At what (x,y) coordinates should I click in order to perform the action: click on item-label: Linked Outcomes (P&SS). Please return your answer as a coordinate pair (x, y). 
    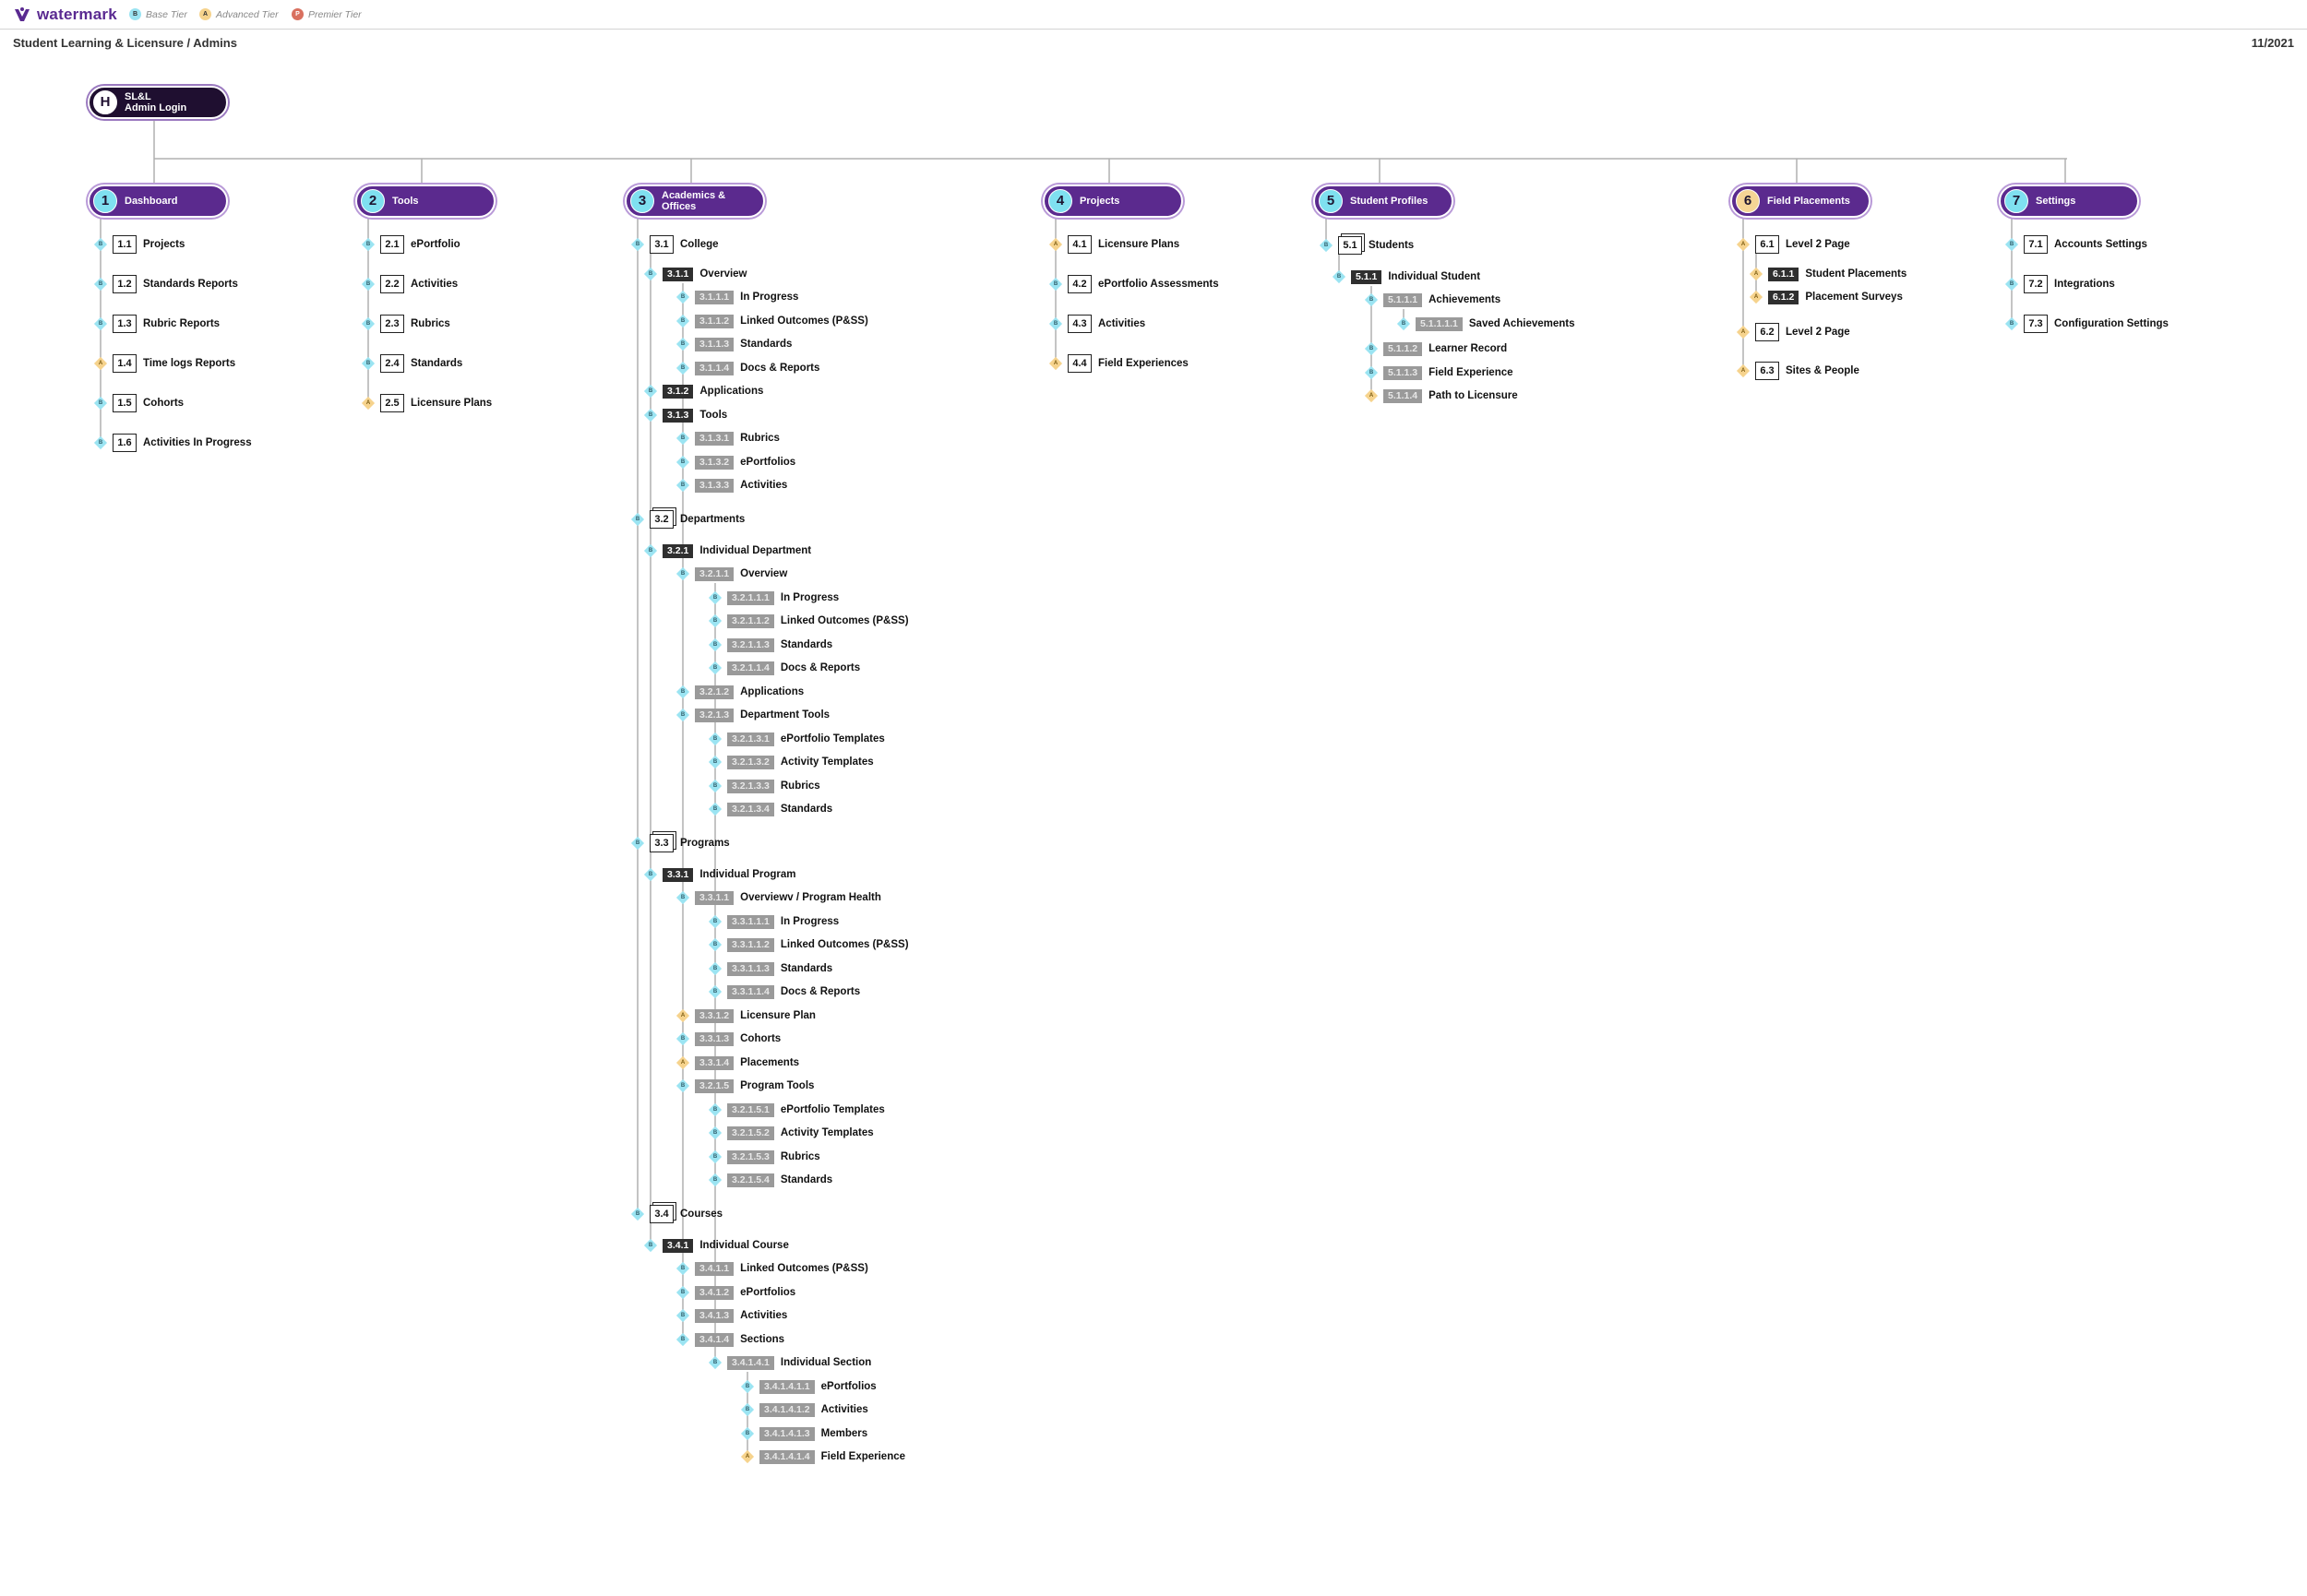
    Looking at the image, I should click on (844, 620).